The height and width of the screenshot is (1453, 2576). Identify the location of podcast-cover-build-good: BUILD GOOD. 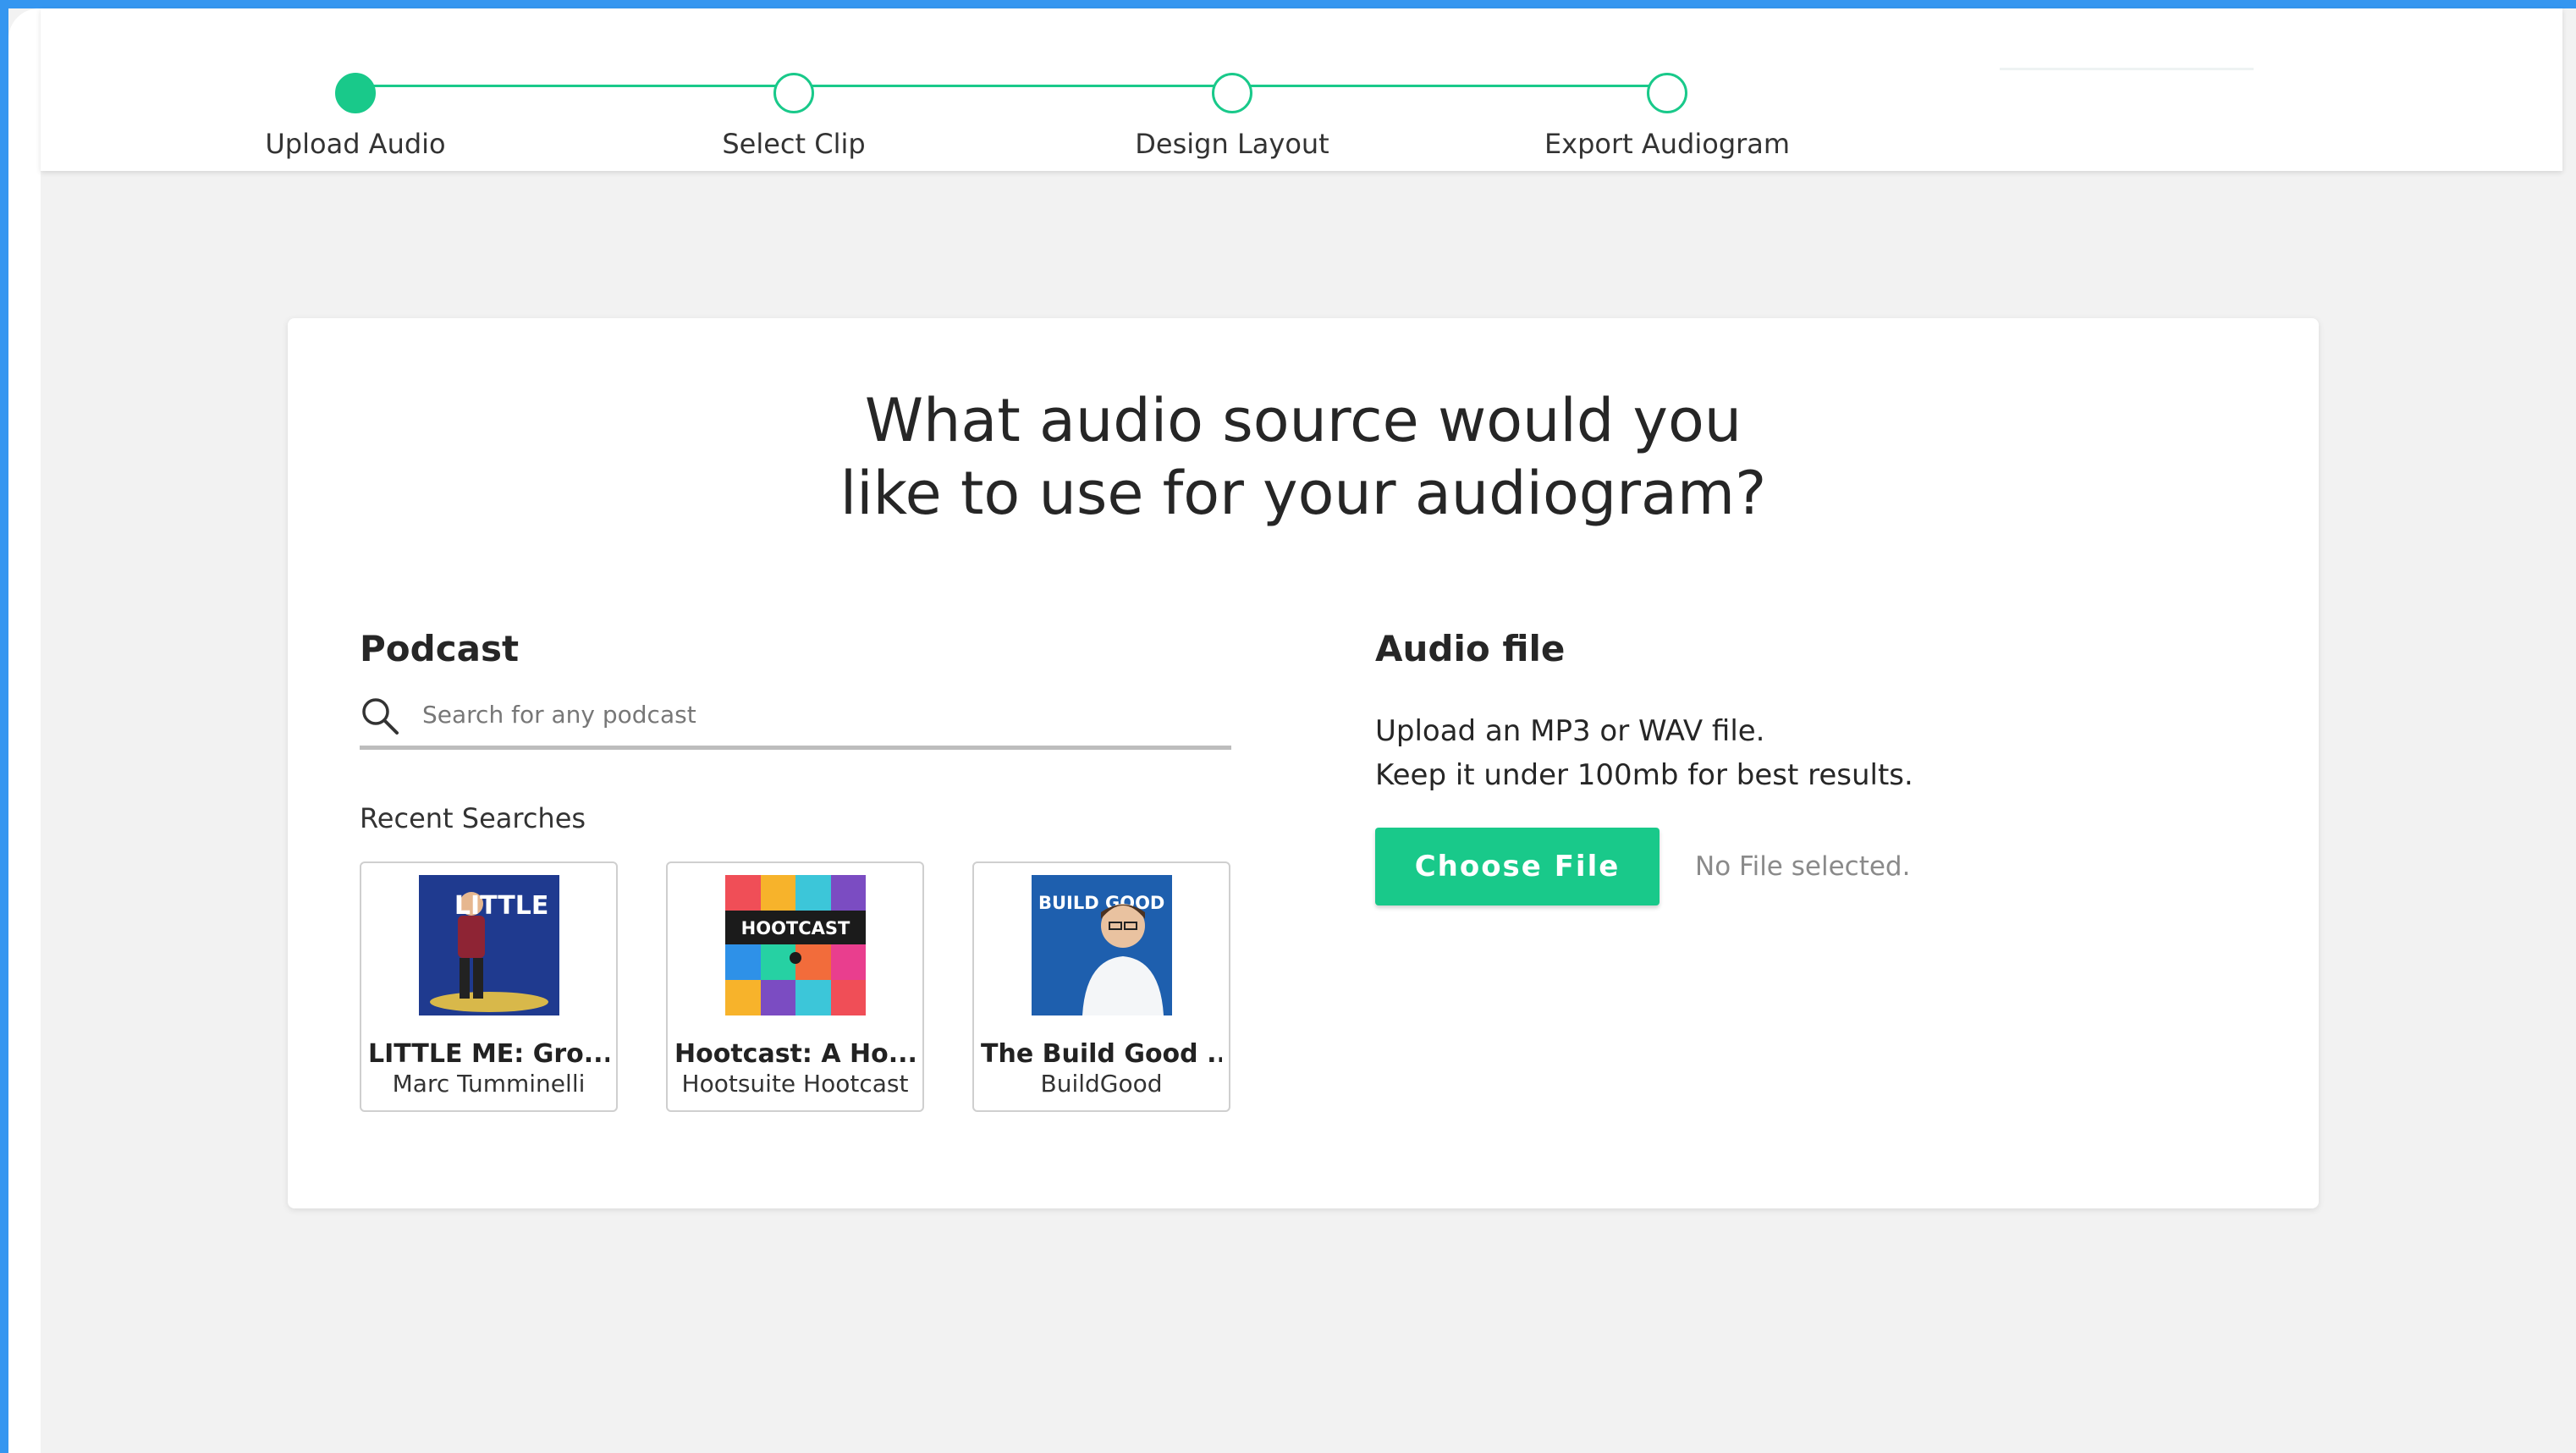
(1102, 945).